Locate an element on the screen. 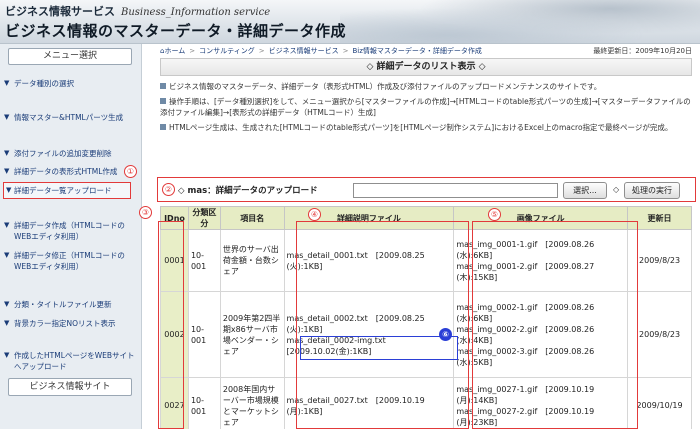 The width and height of the screenshot is (700, 429). service-name: ビジネス情報サービス Business_Information service is located at coordinates (137, 11).